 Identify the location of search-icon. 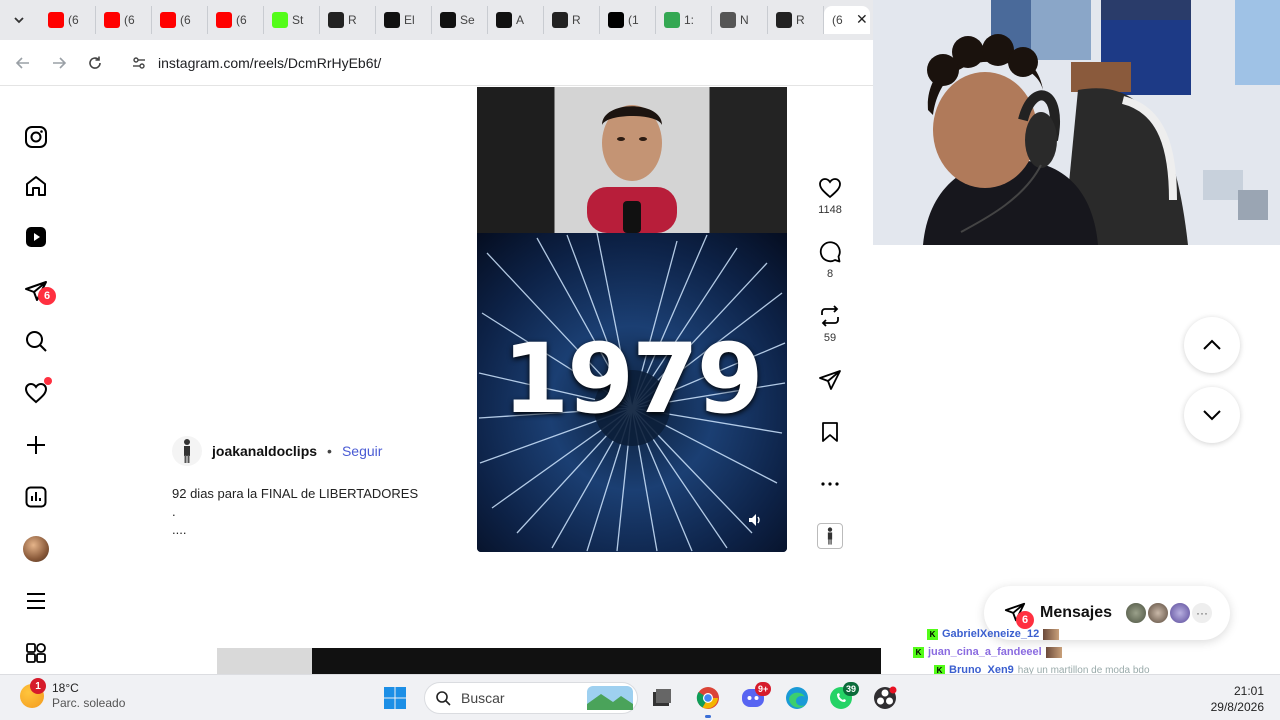
(36, 341).